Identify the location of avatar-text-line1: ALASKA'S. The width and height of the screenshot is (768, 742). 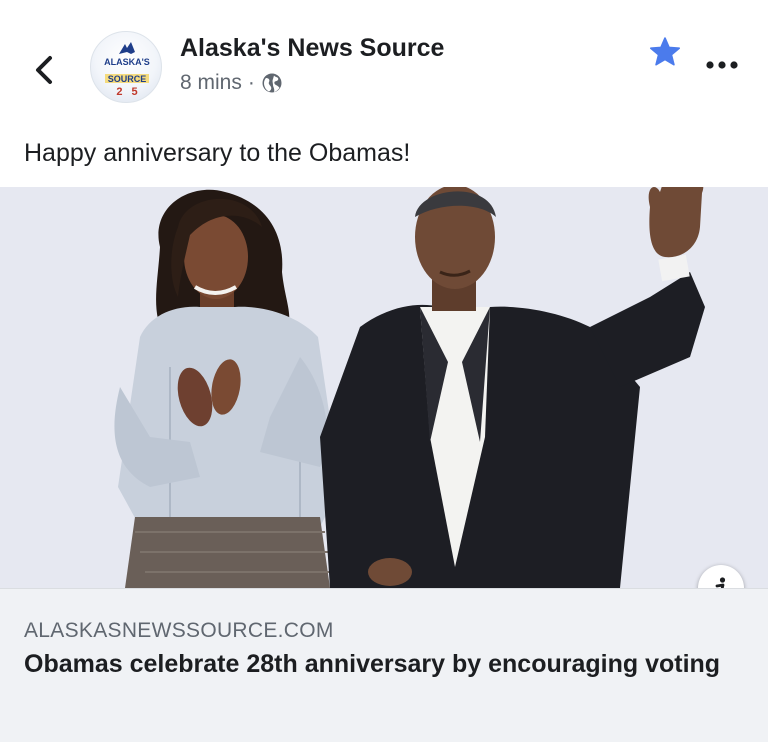
(127, 62).